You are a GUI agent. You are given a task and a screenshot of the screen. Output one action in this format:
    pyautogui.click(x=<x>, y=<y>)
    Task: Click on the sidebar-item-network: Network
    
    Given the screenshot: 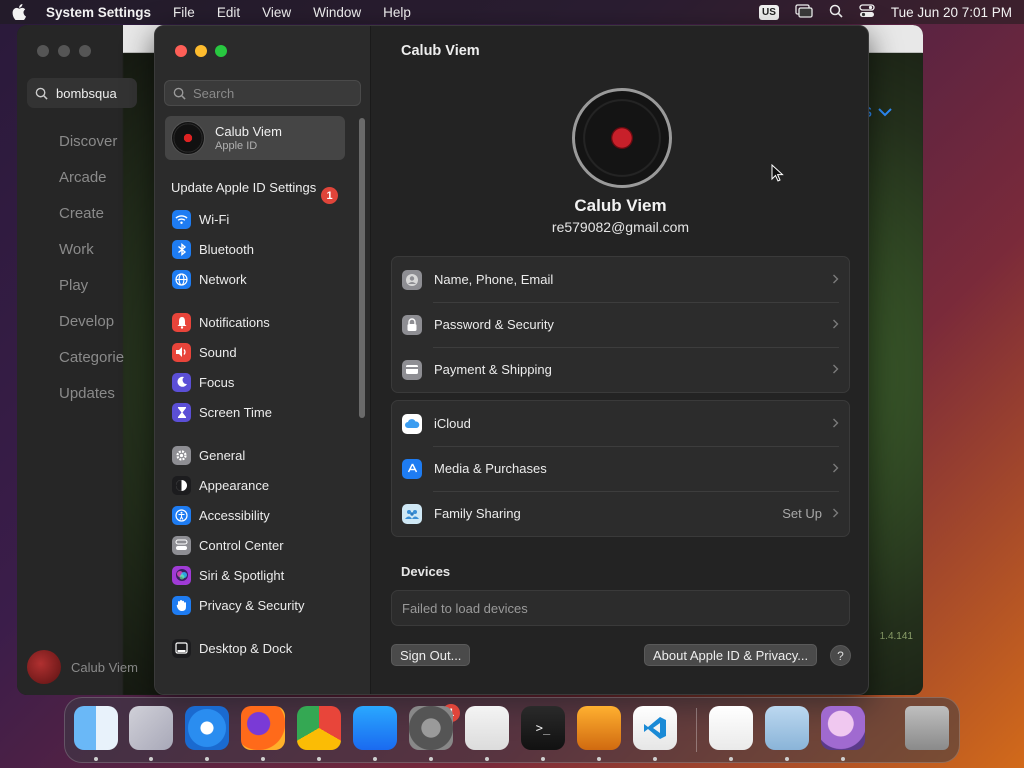 What is the action you would take?
    pyautogui.click(x=209, y=279)
    